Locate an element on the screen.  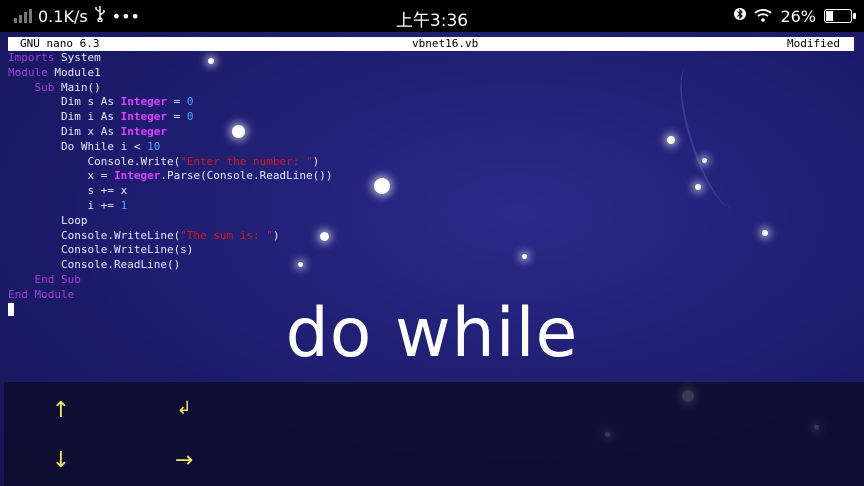
code-line: x = Integer.Parse(Console.ReadLine()) is located at coordinates (170, 176).